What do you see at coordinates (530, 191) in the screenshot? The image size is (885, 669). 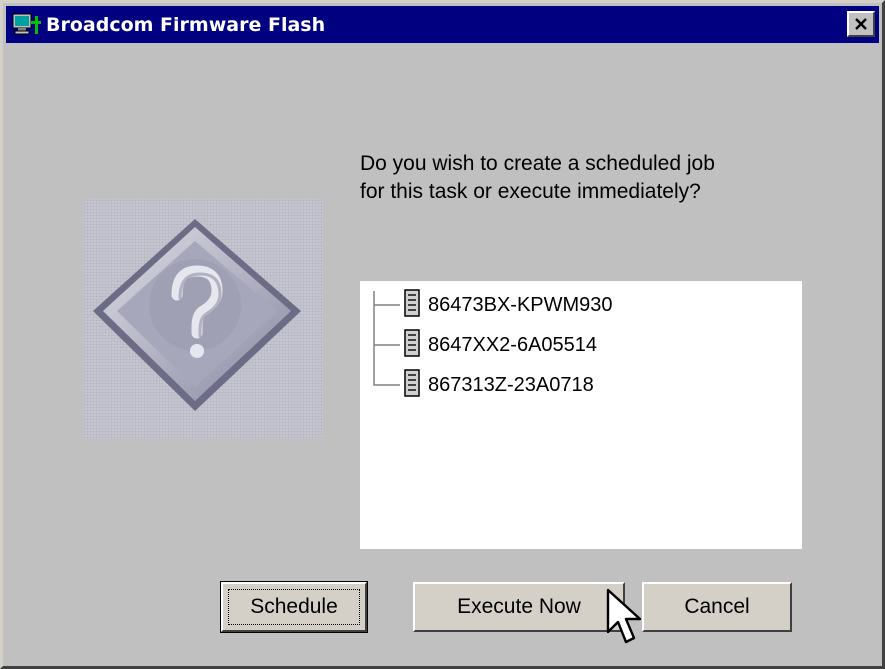 I see `message-line: for this task or execute immediately?` at bounding box center [530, 191].